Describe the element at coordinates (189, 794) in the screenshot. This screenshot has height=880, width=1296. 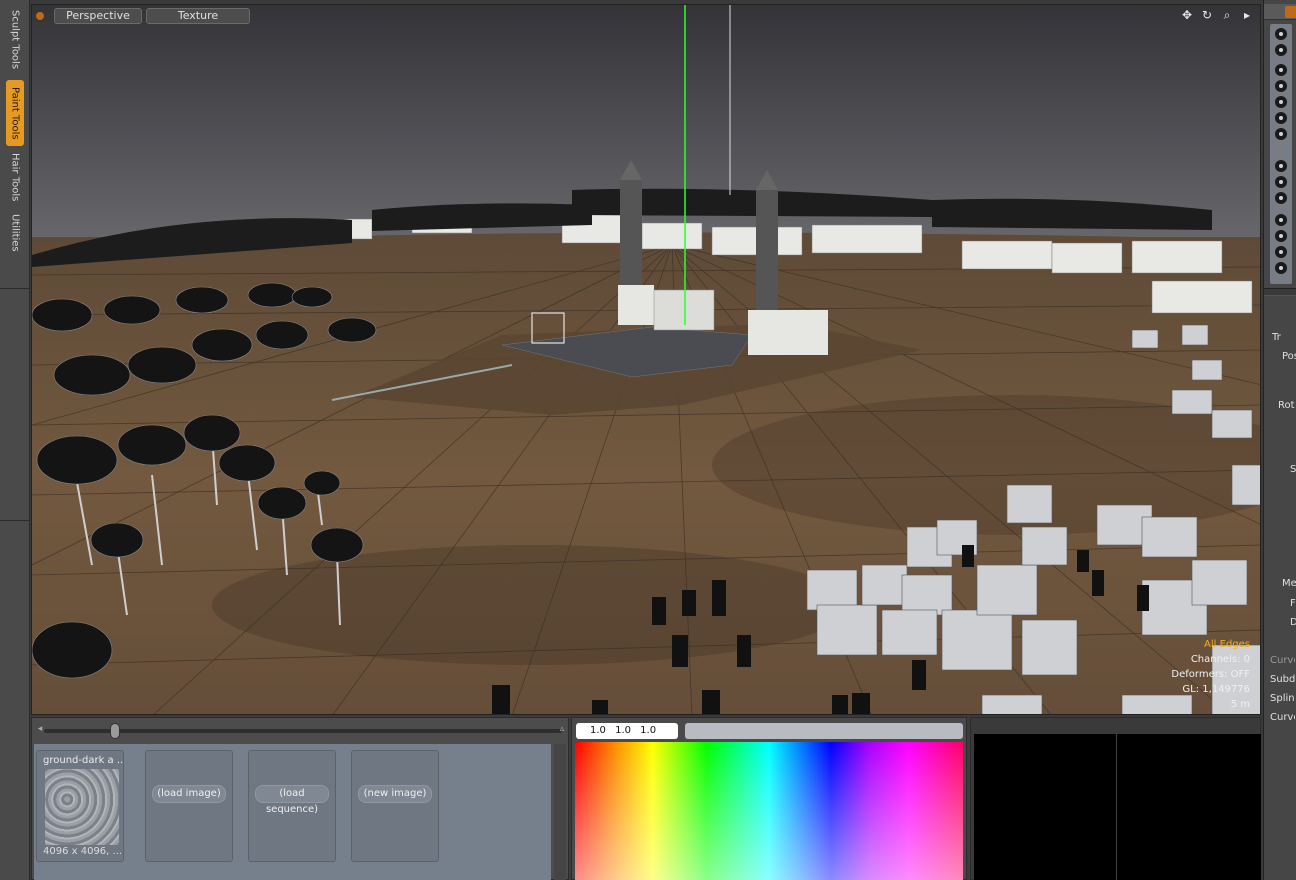
I see `load-image-button: (load image)` at that location.